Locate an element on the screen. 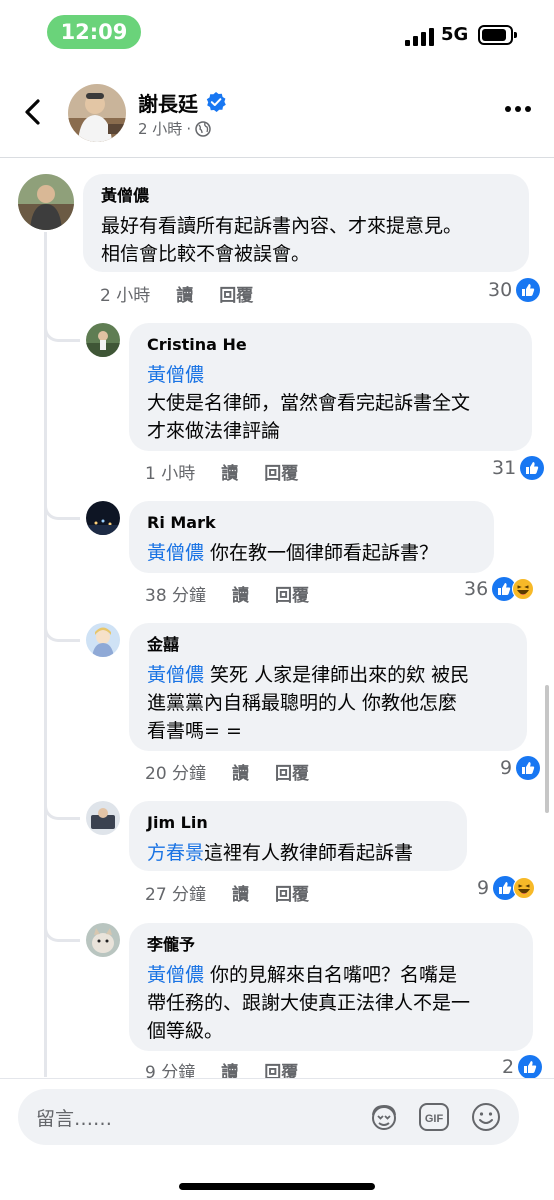  comment-actions: 27 分鐘 讀 回覆 is located at coordinates (240, 892).